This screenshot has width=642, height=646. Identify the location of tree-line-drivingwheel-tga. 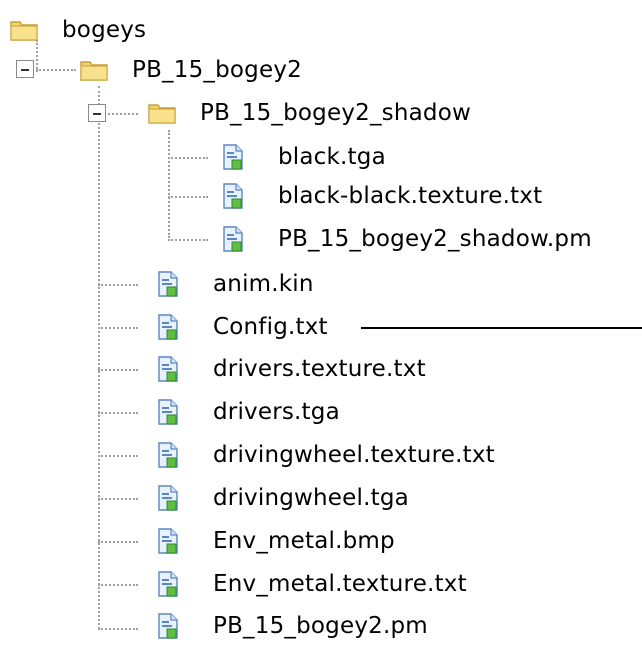
(118, 499).